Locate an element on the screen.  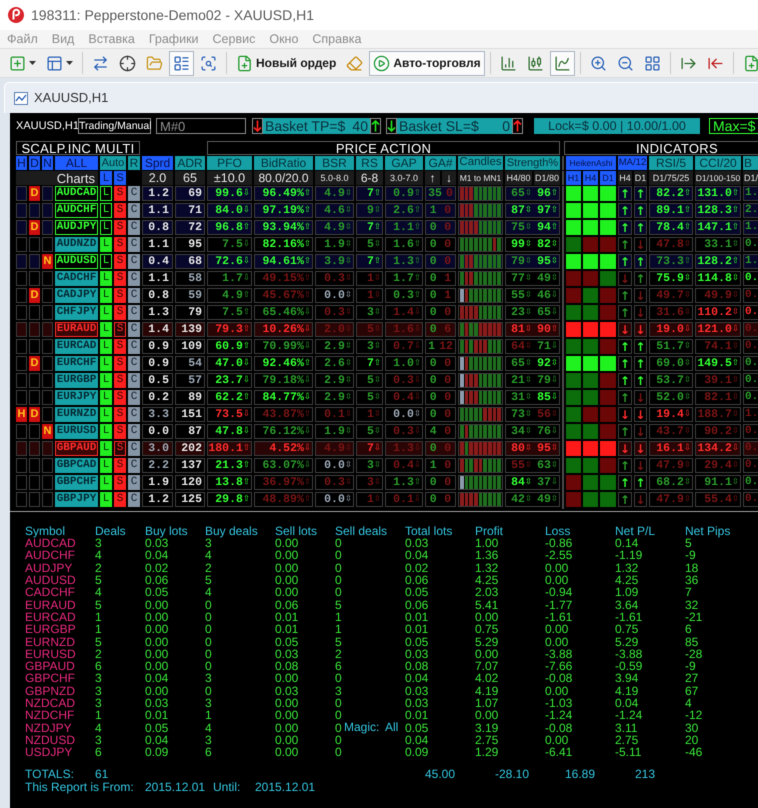
symbol-button: AUDCHF is located at coordinates (76, 210).